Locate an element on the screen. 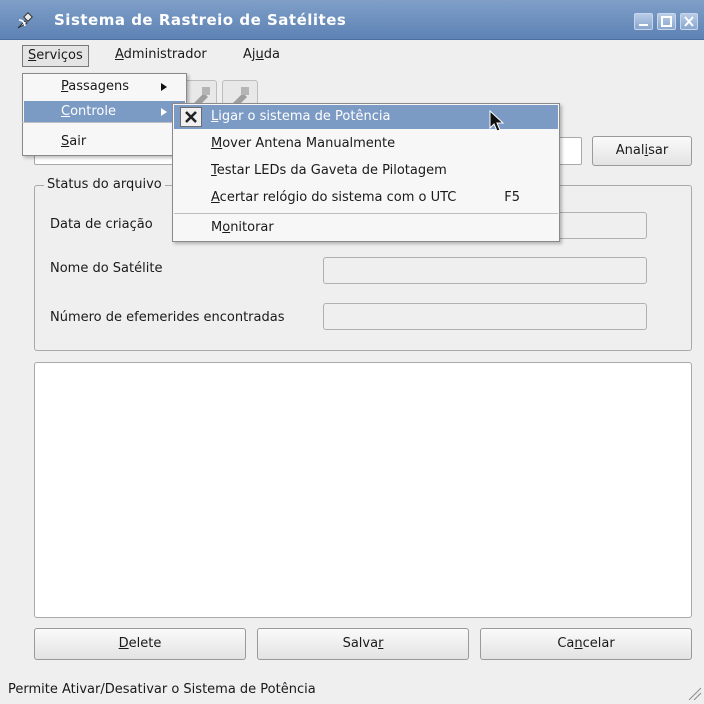 This screenshot has width=704, height=704. analisar-button: Analisar is located at coordinates (642, 151).